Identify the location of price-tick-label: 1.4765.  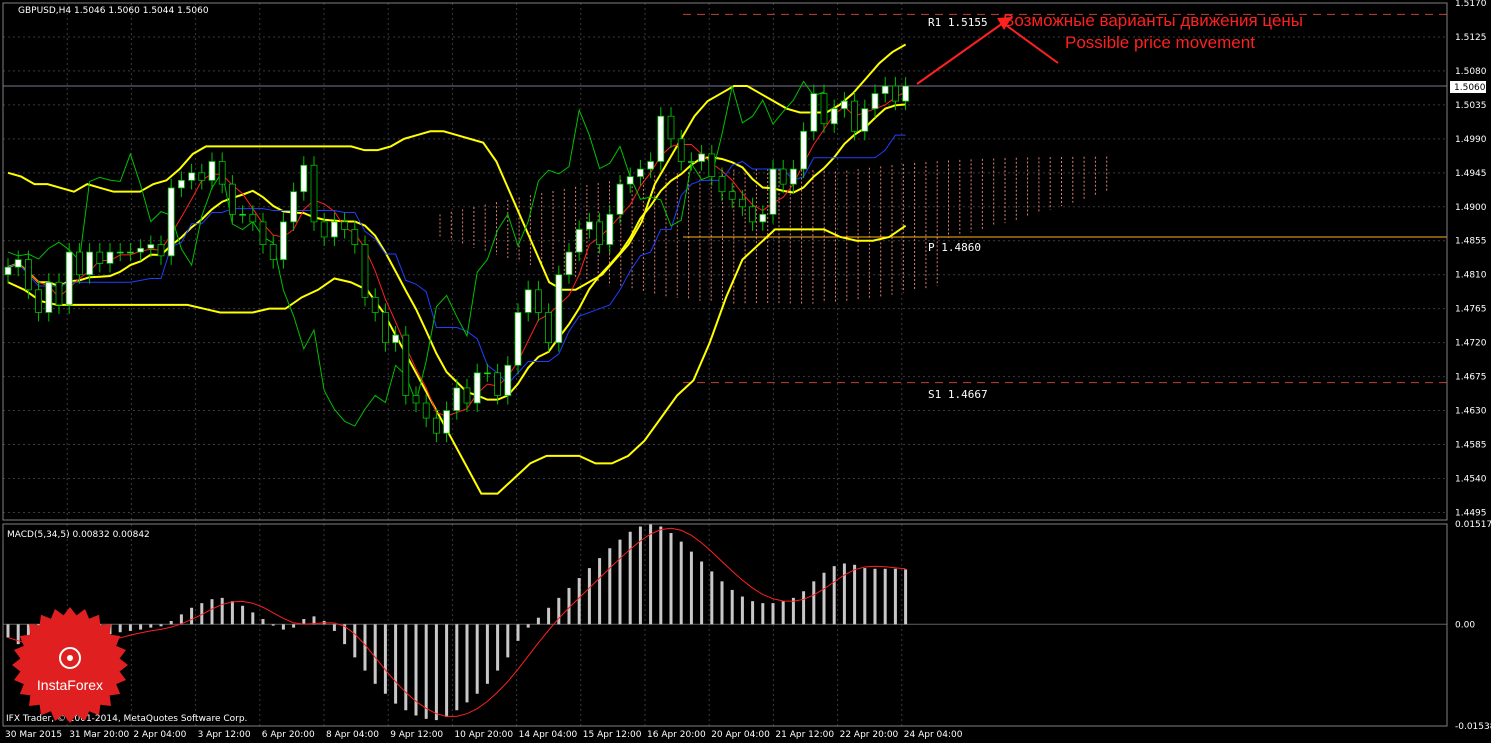
(1471, 310).